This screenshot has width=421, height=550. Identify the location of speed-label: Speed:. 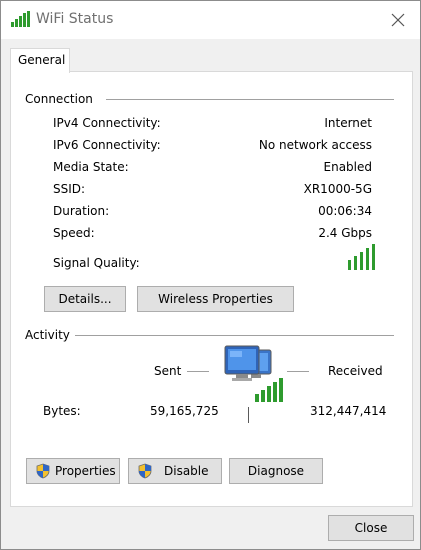
(74, 233).